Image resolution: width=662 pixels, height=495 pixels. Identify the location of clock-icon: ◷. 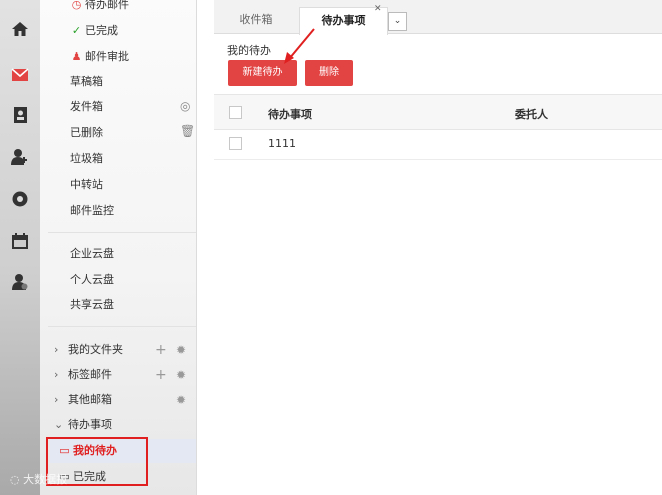
(76, 5).